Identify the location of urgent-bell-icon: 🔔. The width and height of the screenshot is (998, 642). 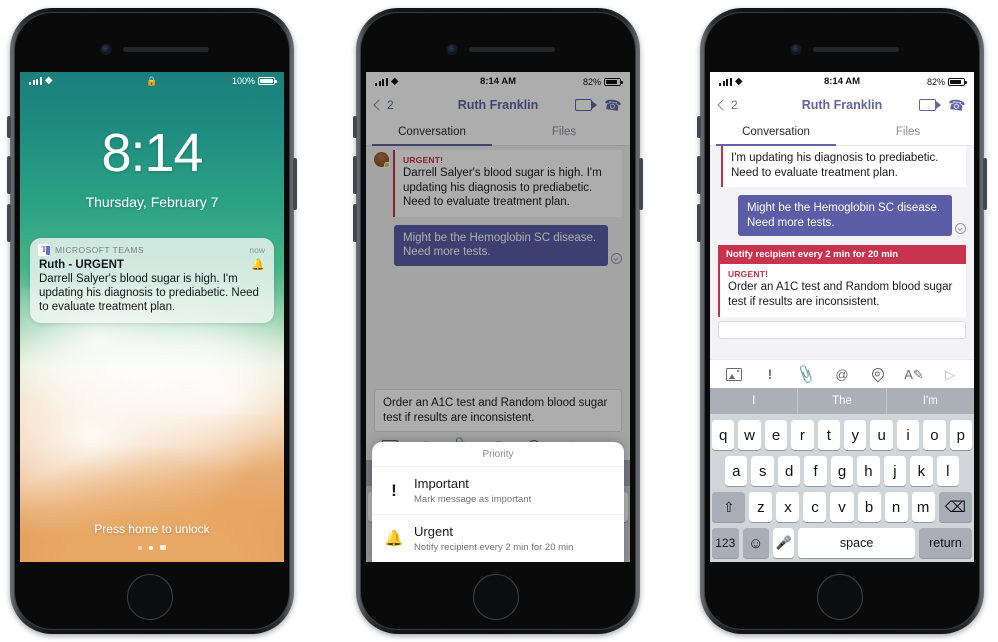
(394, 538).